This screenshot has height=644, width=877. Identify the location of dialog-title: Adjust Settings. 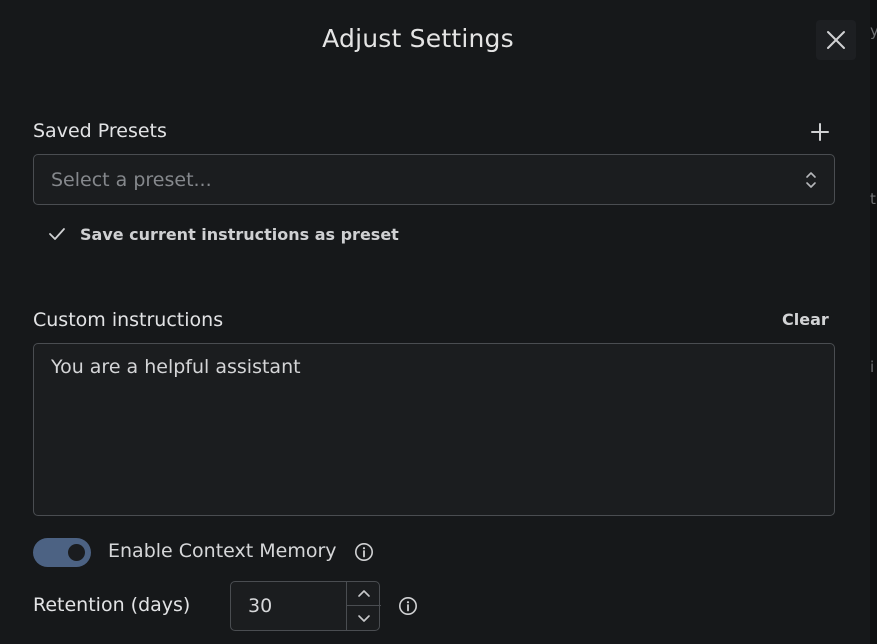
(418, 38).